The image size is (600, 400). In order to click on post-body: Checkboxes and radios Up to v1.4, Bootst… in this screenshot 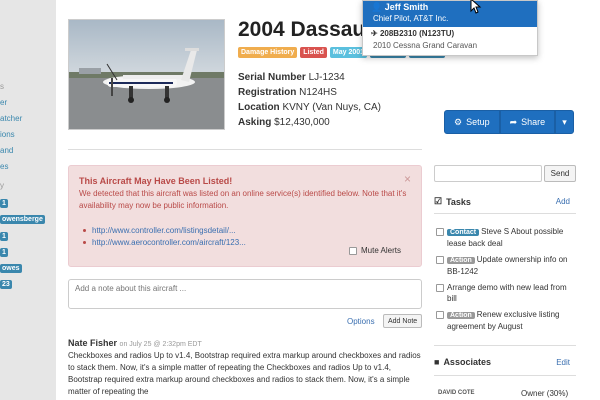, I will do `click(244, 373)`.